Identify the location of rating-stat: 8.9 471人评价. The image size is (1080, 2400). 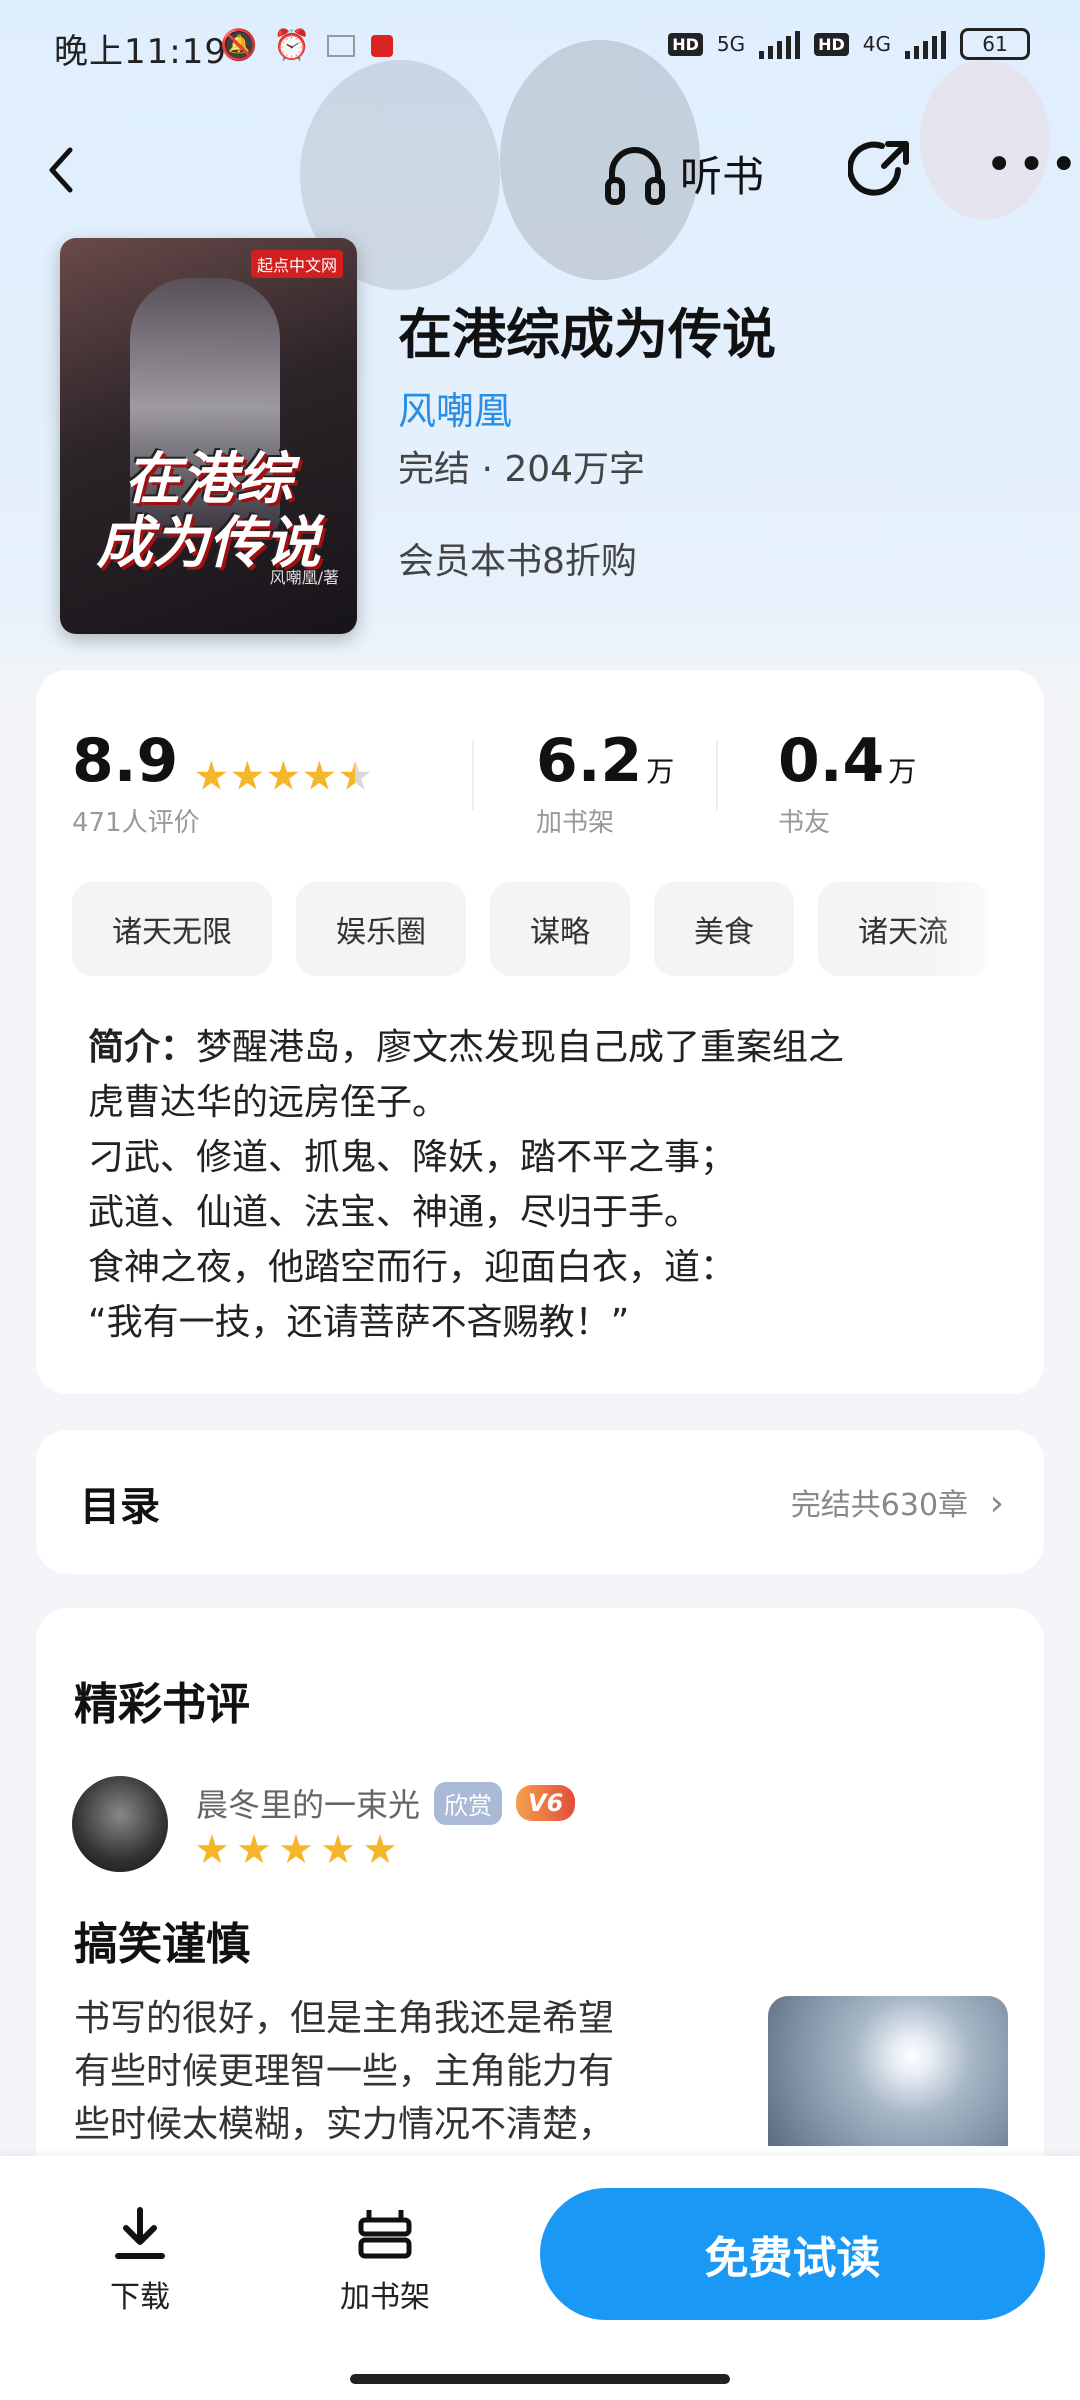
(221, 782).